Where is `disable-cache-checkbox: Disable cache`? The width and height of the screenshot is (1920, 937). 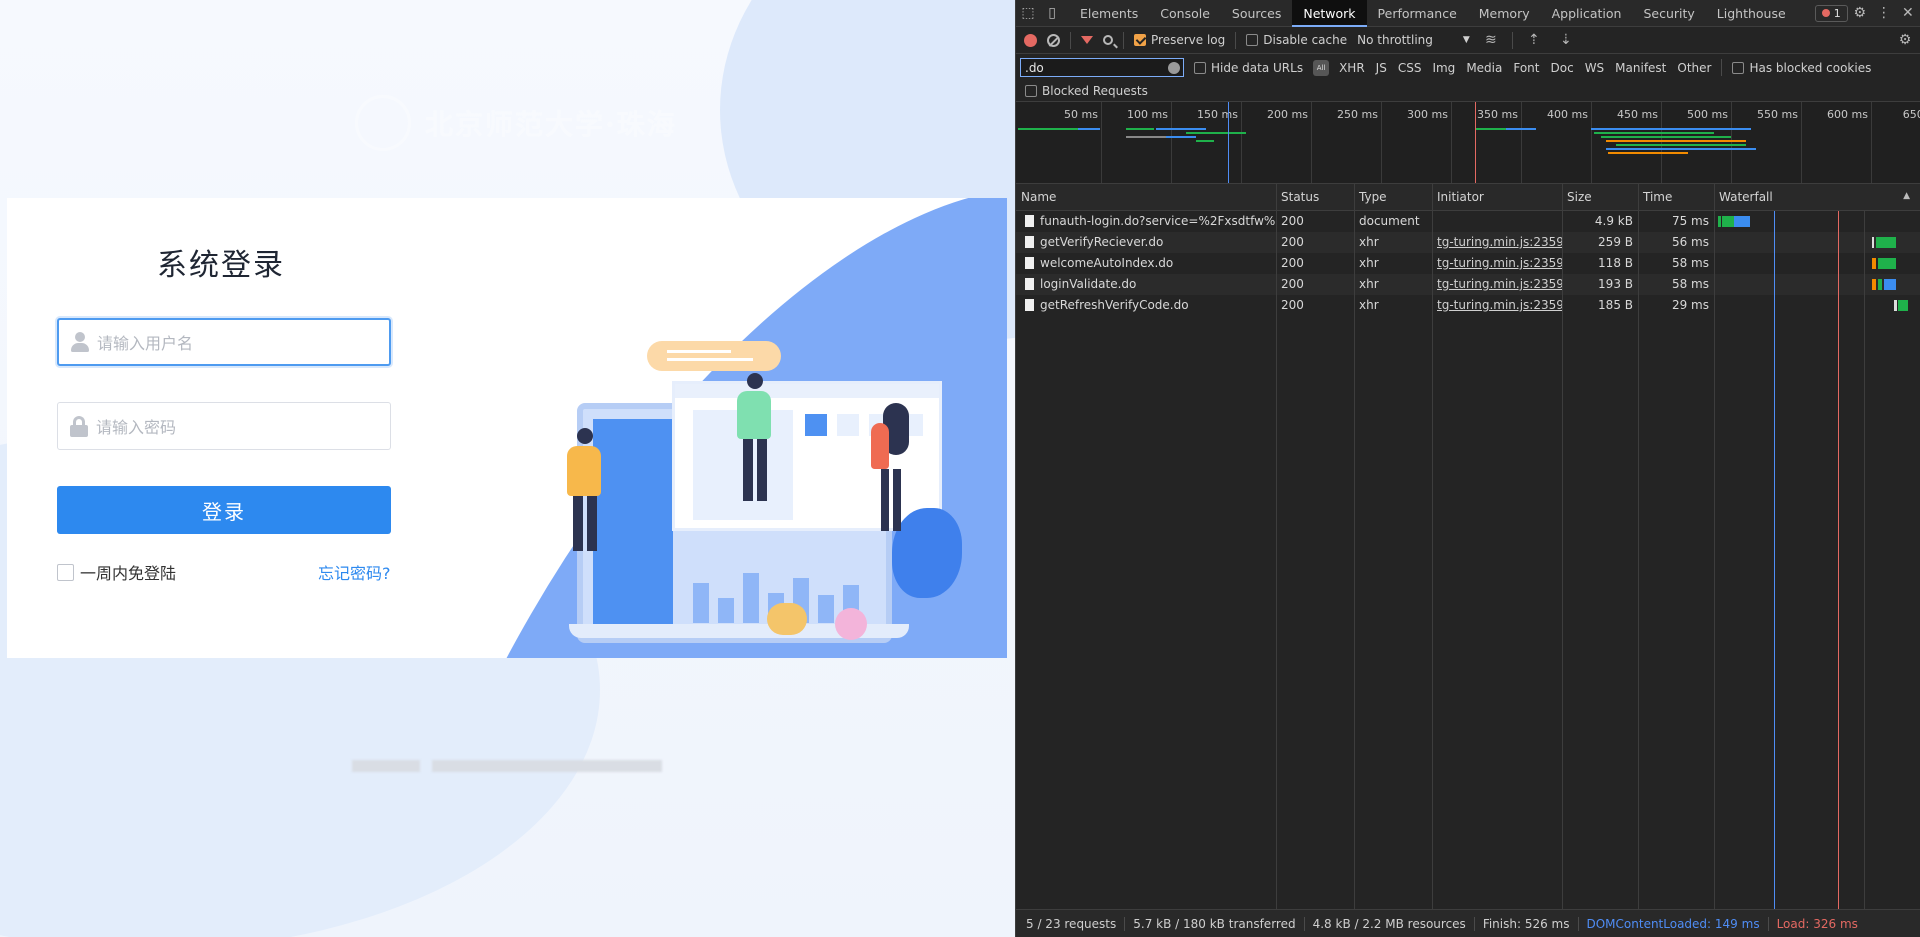
disable-cache-checkbox: Disable cache is located at coordinates (1296, 40).